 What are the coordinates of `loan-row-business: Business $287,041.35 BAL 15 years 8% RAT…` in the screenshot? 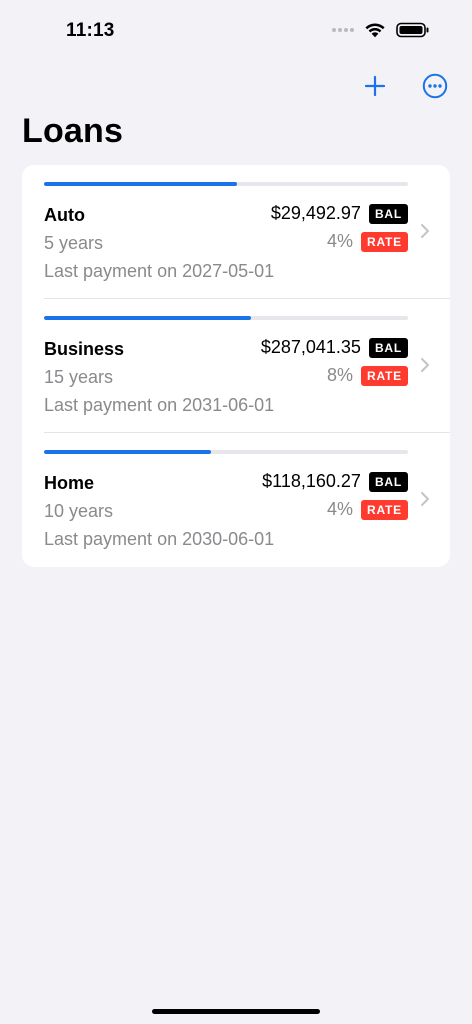 It's located at (236, 366).